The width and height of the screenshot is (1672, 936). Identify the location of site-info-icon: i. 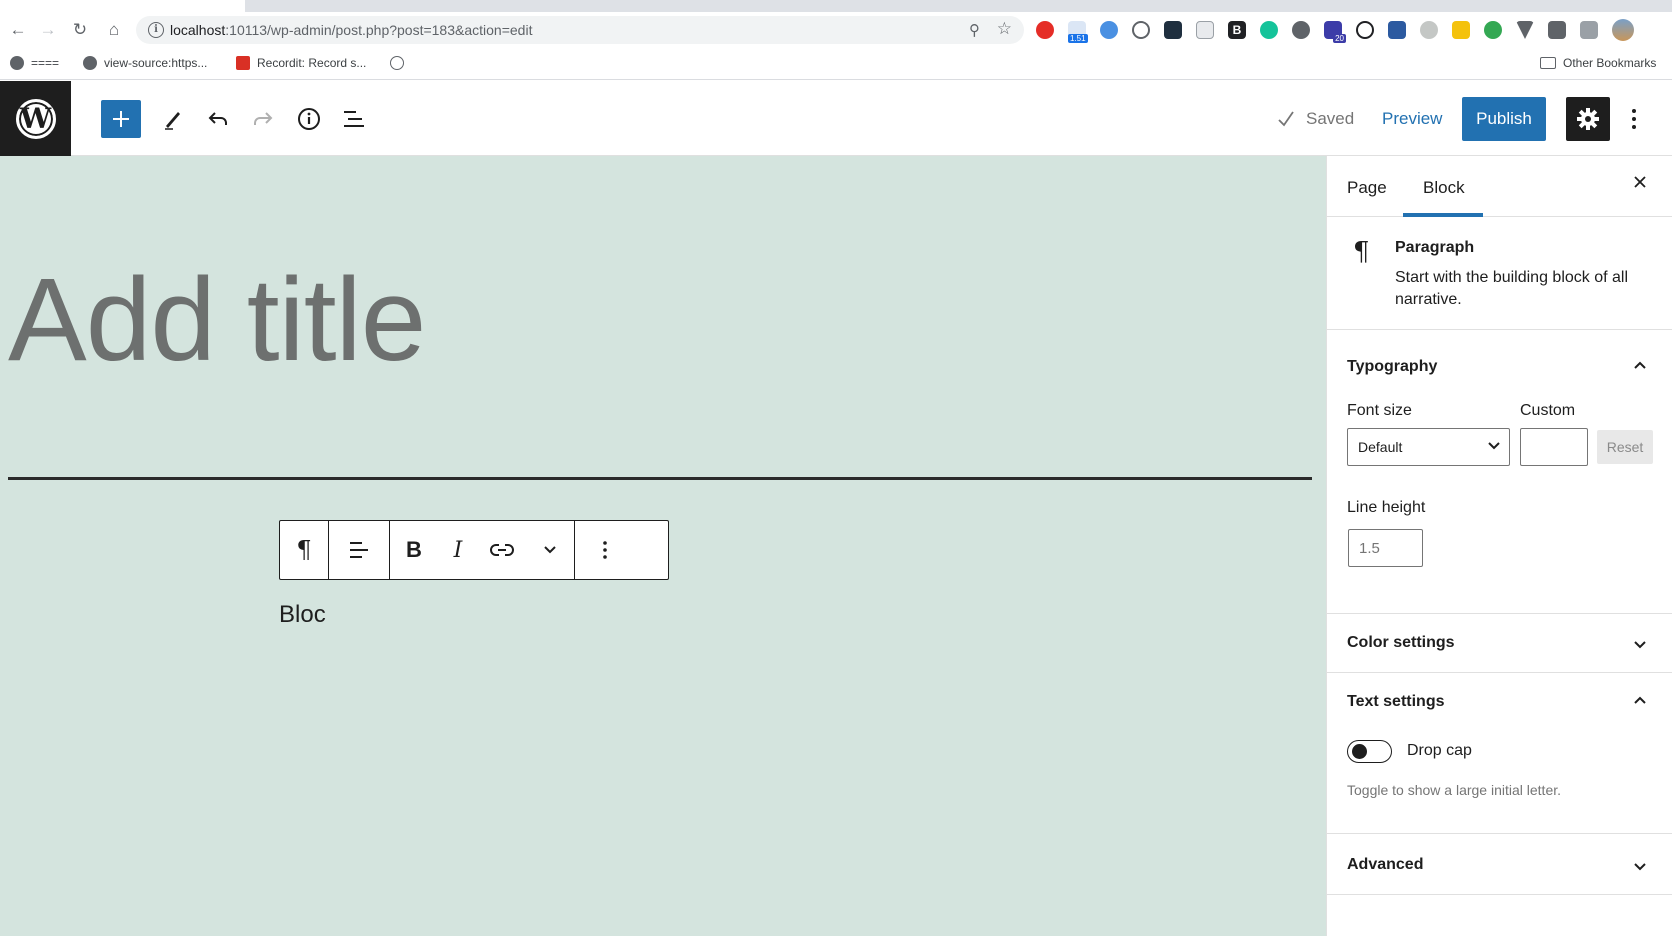
(156, 30).